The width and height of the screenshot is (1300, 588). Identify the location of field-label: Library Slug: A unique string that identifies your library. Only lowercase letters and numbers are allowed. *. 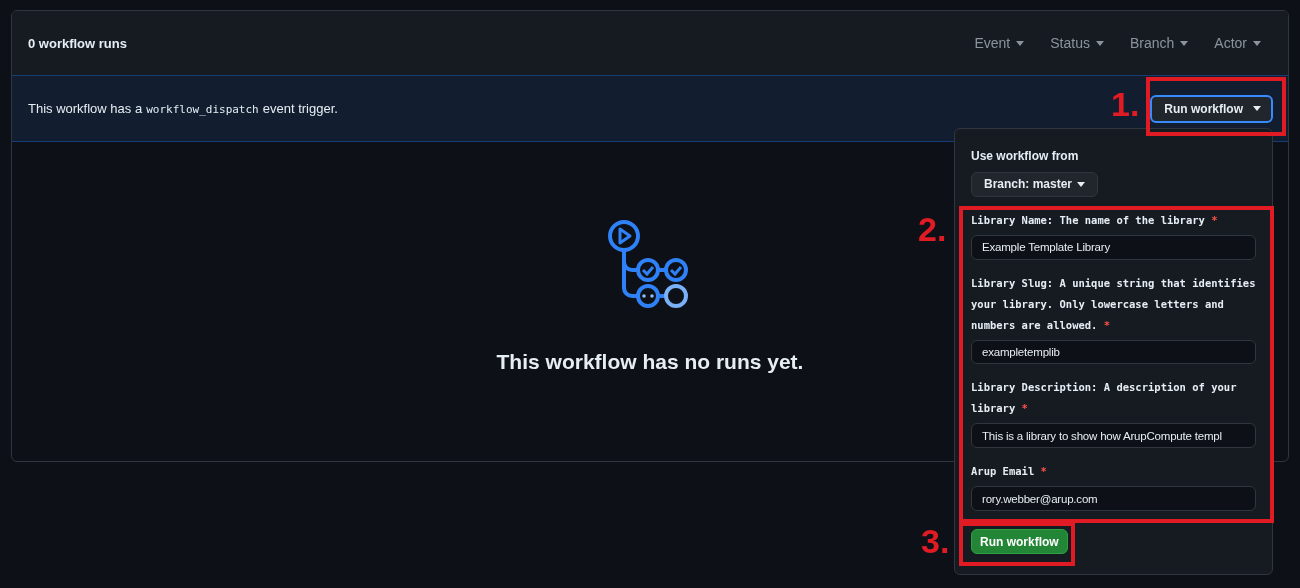
(1113, 304).